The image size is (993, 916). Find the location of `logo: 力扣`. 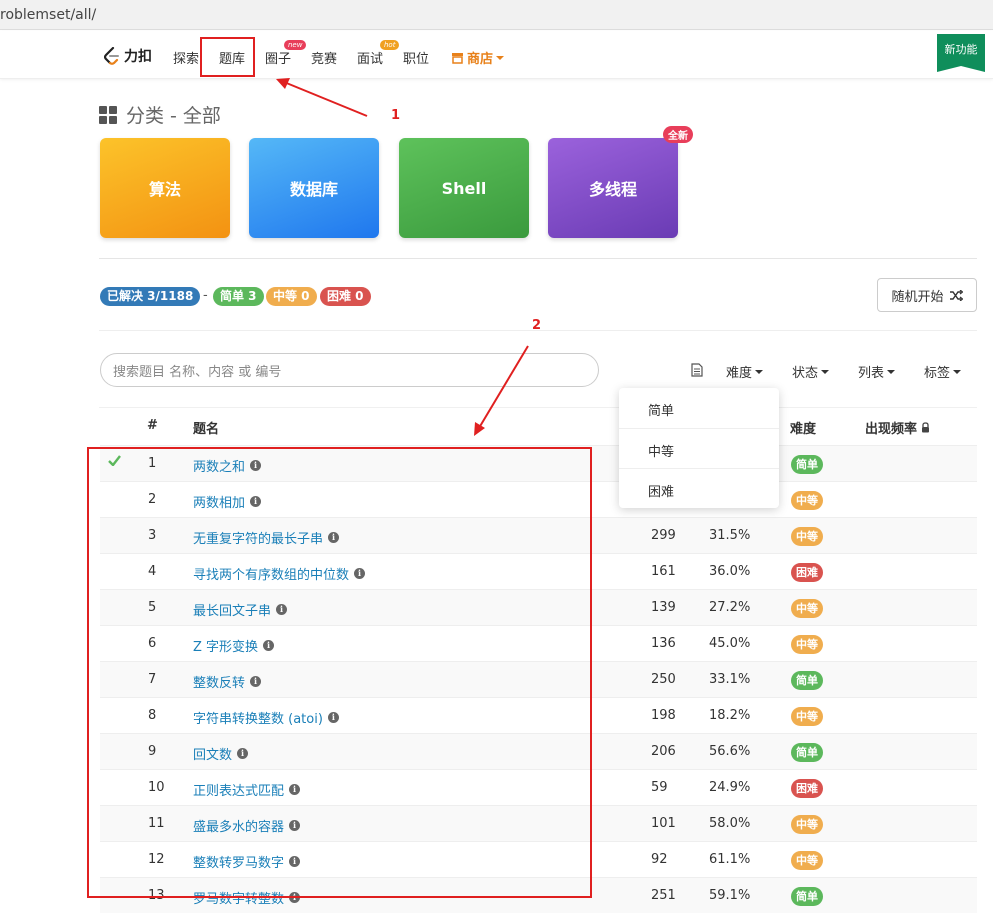

logo: 力扣 is located at coordinates (128, 56).